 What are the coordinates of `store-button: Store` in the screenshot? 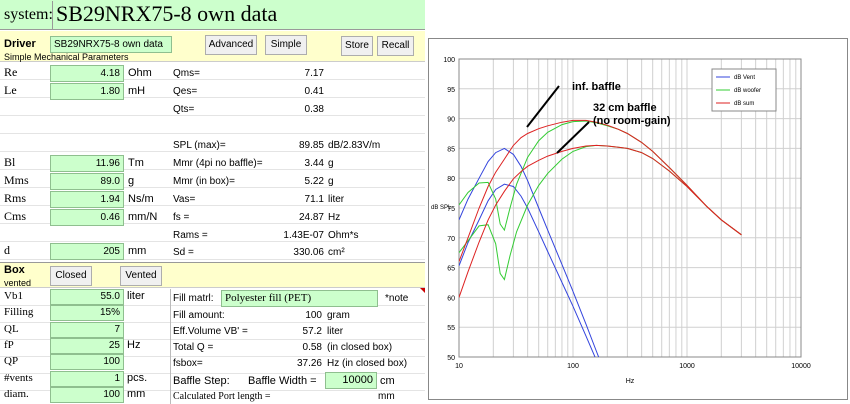 It's located at (357, 46).